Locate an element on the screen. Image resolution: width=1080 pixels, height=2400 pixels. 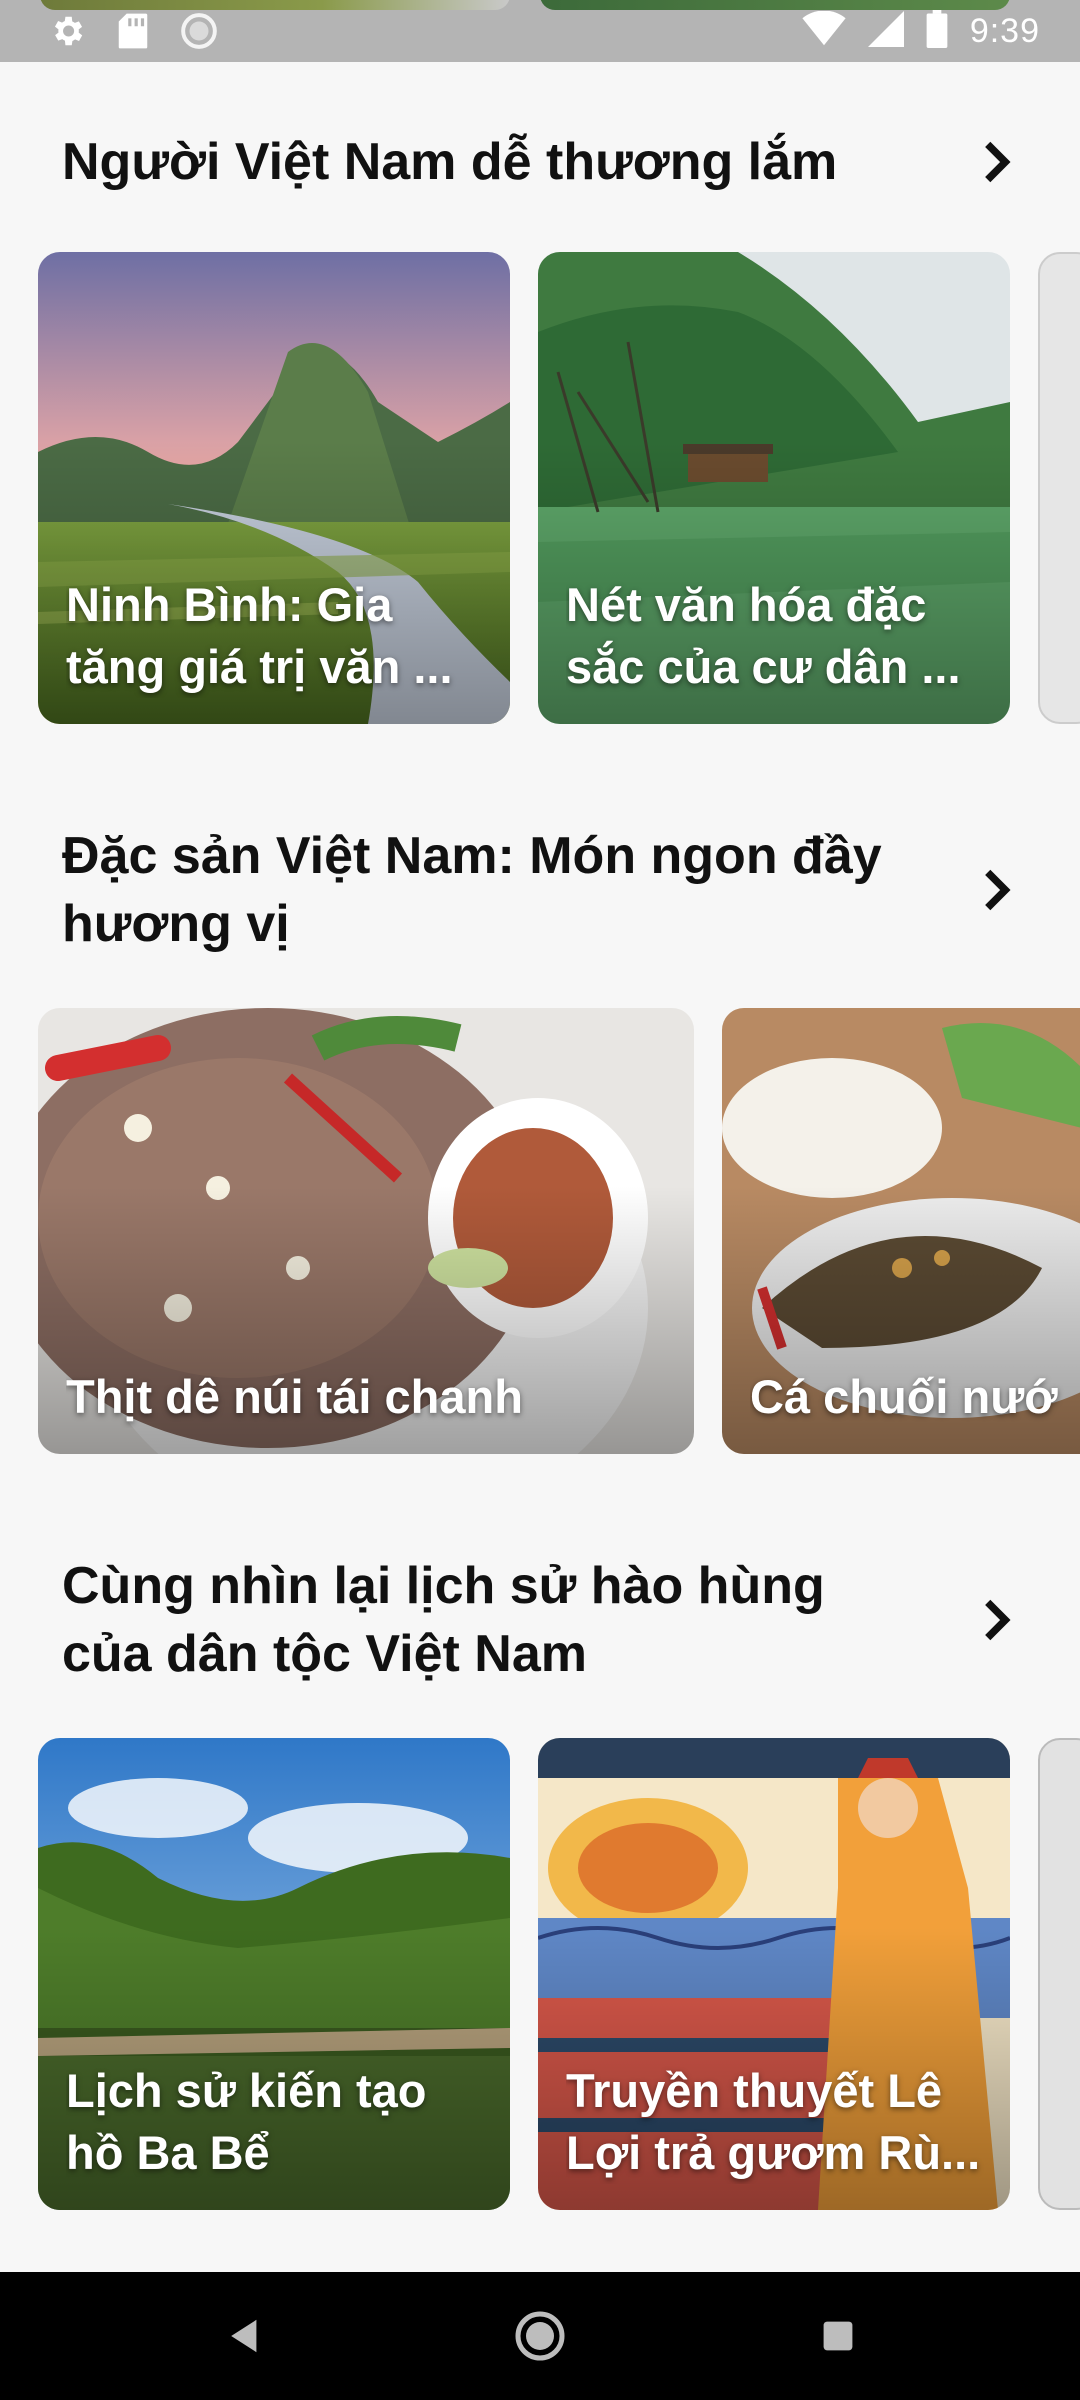
home-icon is located at coordinates (540, 2336).